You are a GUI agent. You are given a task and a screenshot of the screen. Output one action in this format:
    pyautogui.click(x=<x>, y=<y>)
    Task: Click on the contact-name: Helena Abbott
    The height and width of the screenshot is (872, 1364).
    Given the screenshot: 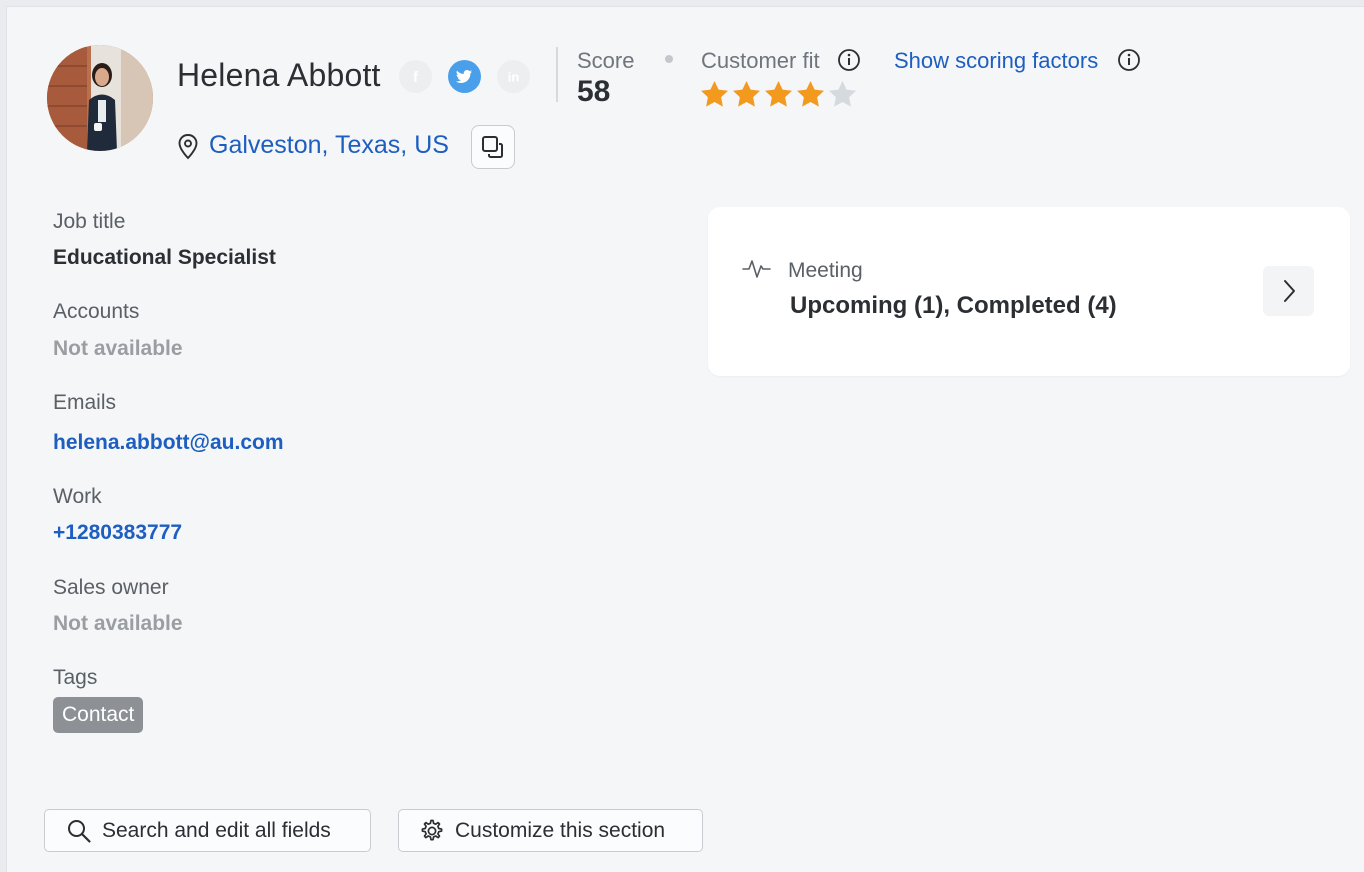 What is the action you would take?
    pyautogui.click(x=279, y=75)
    